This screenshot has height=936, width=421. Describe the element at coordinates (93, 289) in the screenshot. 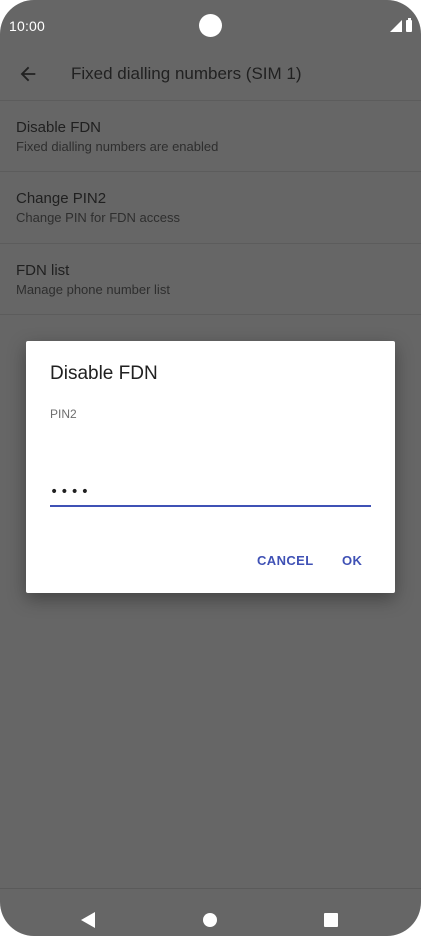

I see `list-item-summary: Manage phone number list` at that location.